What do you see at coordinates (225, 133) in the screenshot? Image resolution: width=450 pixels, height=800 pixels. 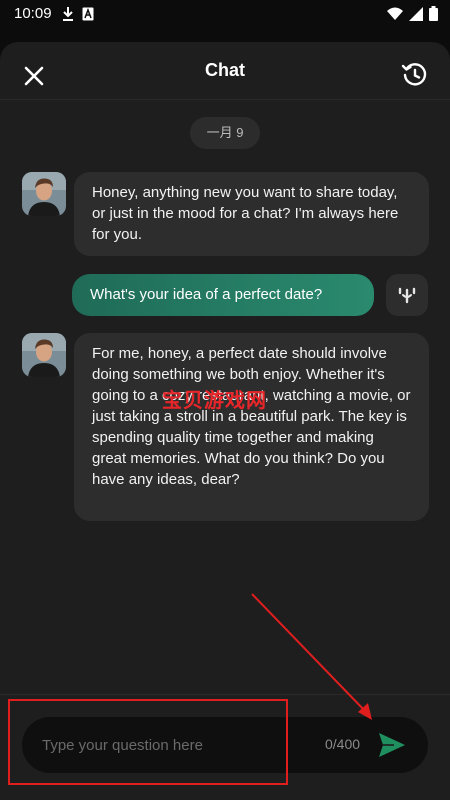 I see `date-divider: 一月 9` at bounding box center [225, 133].